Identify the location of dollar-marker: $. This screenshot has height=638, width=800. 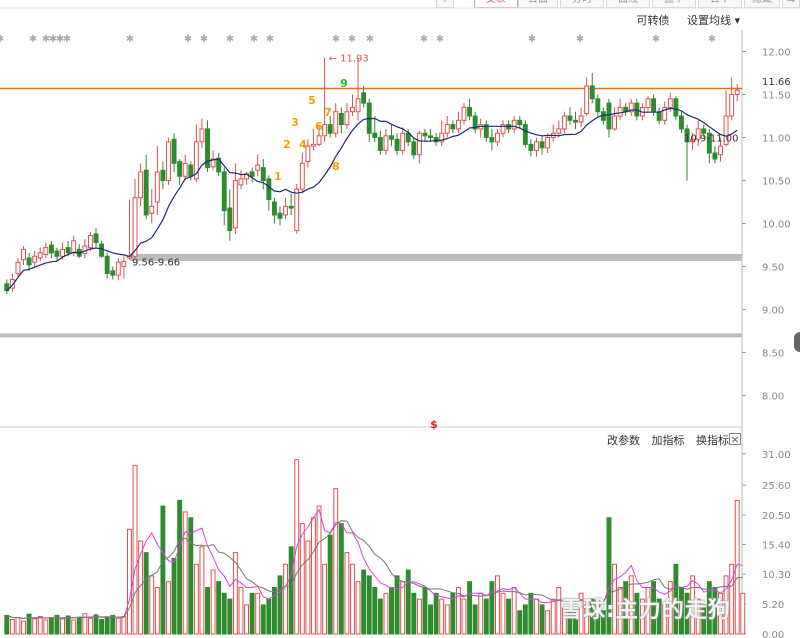
(434, 424).